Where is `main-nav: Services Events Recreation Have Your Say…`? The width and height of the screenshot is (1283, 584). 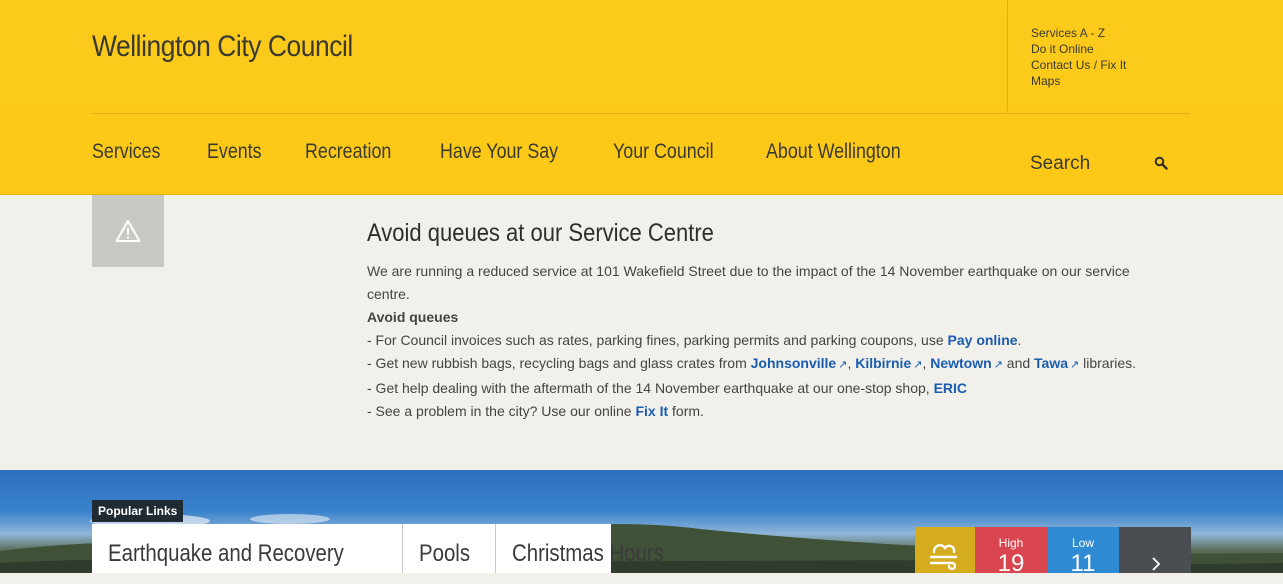
main-nav: Services Events Recreation Have Your Say… is located at coordinates (528, 152).